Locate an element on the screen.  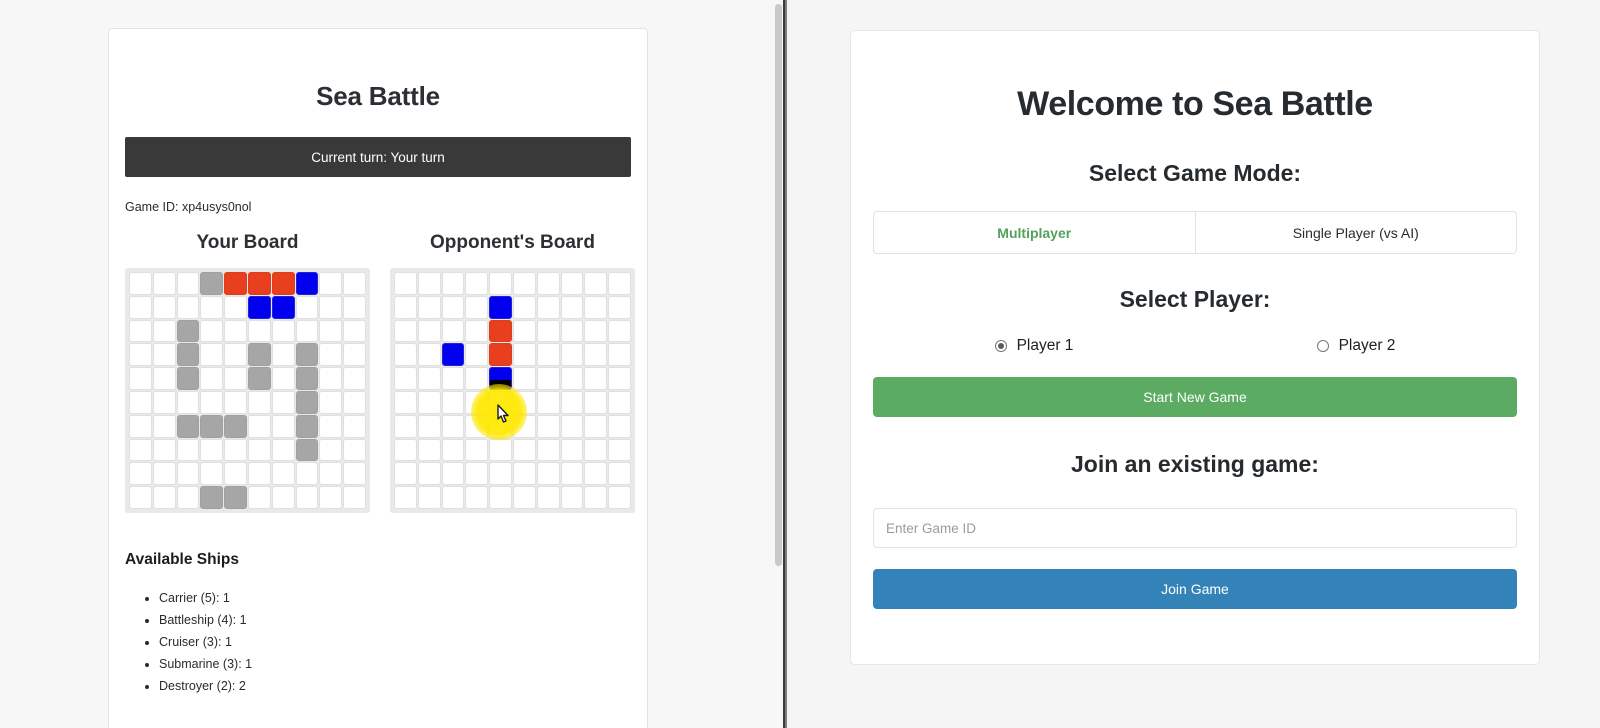
your-board-grid is located at coordinates (247, 390).